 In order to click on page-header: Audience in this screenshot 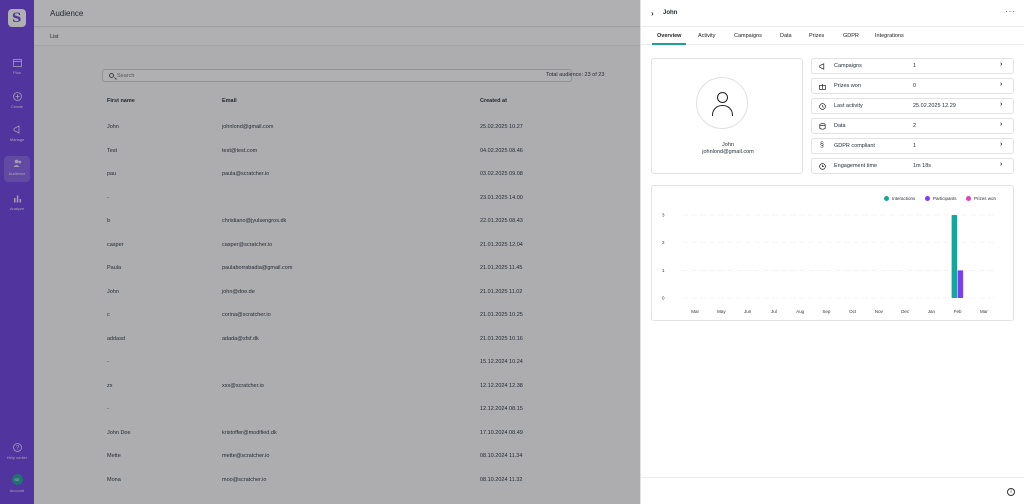, I will do `click(337, 13)`.